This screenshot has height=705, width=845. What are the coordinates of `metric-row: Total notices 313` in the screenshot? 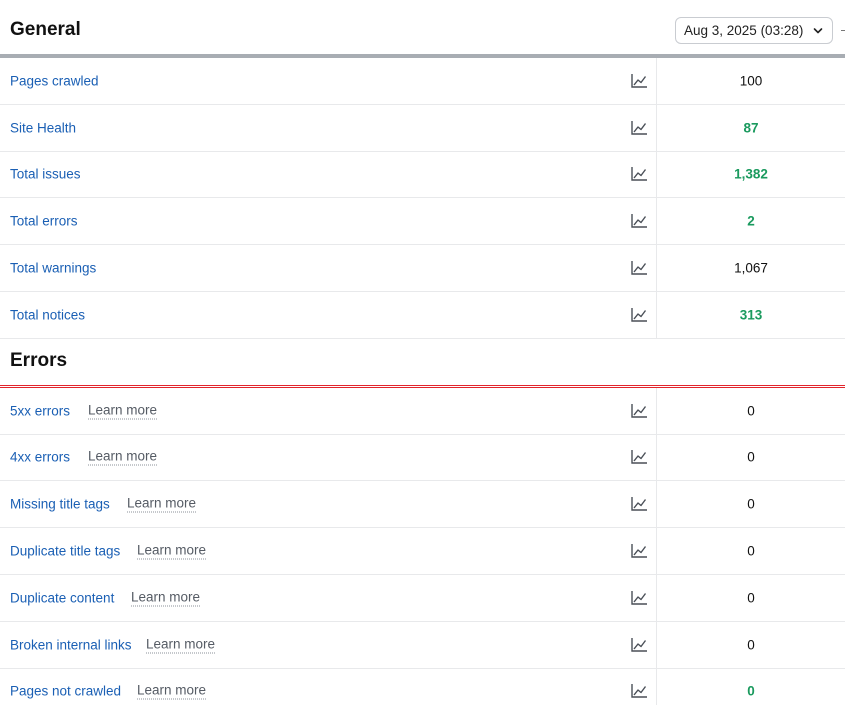 It's located at (422, 315).